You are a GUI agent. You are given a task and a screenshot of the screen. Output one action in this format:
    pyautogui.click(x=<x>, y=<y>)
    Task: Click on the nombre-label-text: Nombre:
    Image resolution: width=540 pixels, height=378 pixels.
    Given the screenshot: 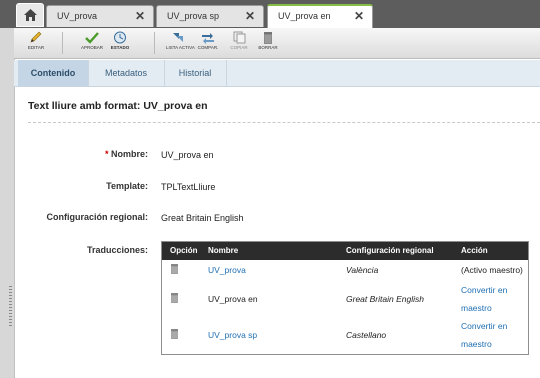 What is the action you would take?
    pyautogui.click(x=129, y=154)
    